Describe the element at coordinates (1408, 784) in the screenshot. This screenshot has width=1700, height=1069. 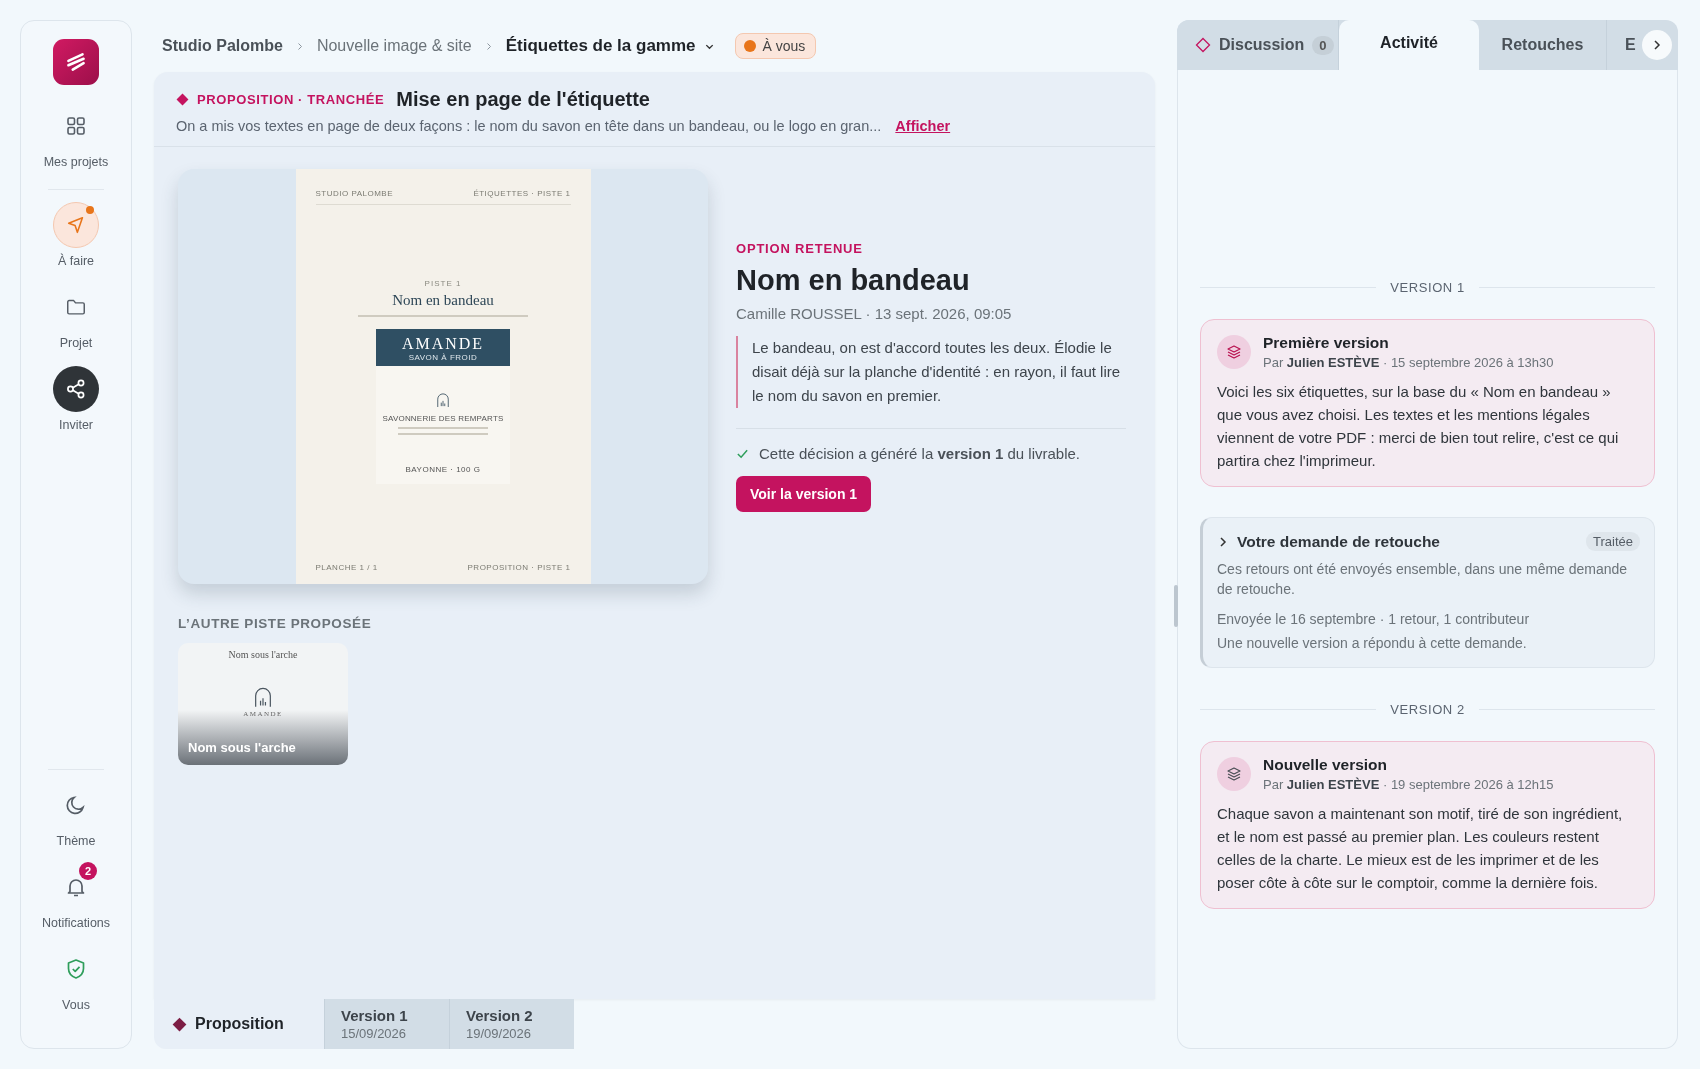
I see `card-meta: Par Julien ESTÈVE · 19 septembre 2026 à 12h15` at that location.